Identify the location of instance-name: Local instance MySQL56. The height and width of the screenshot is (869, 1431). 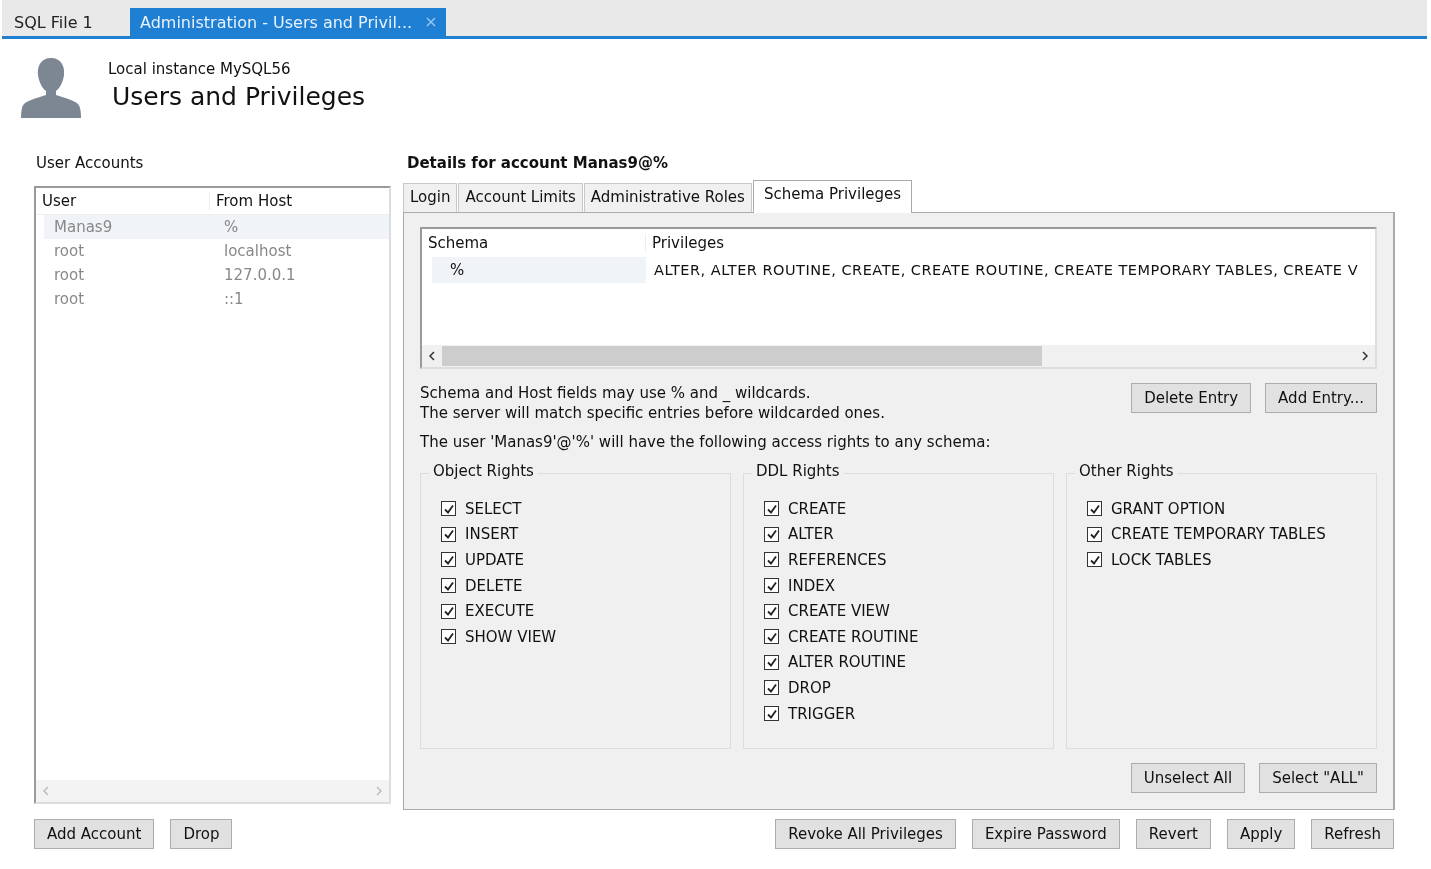
(200, 69).